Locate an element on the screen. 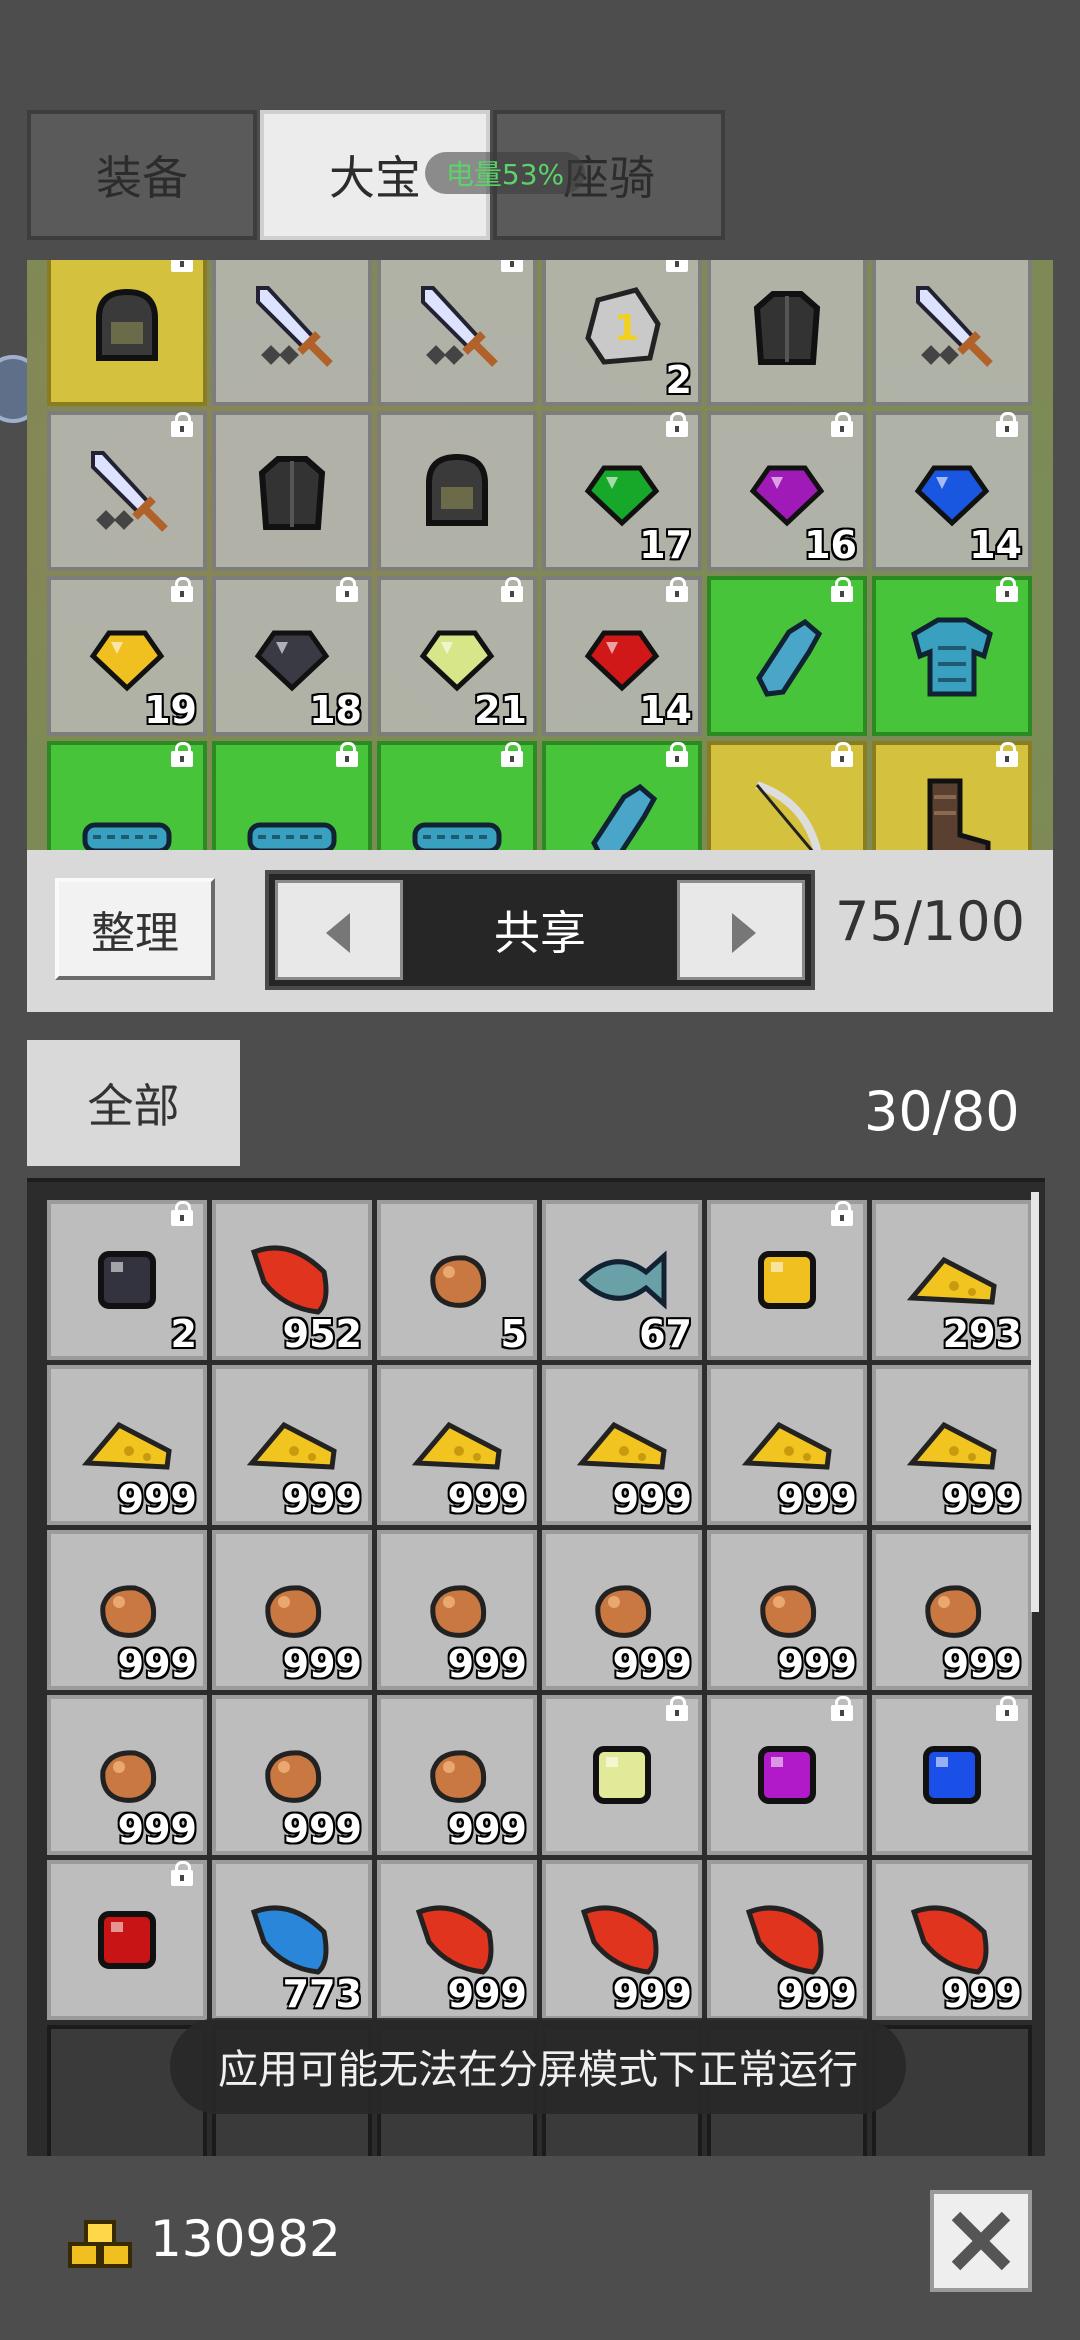 This screenshot has width=1080, height=2340. item-slot: 952 is located at coordinates (292, 1280).